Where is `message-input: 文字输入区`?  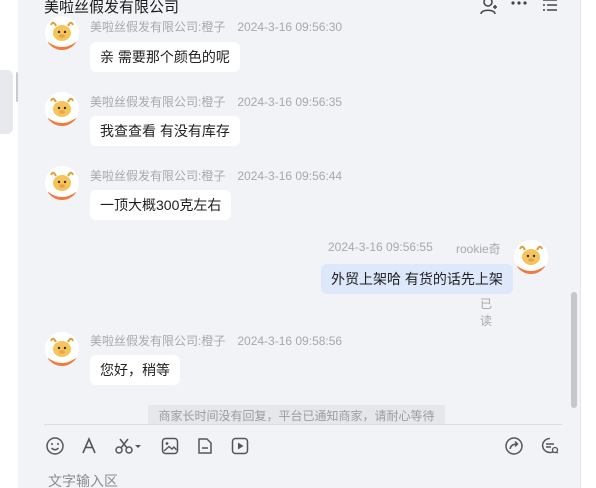 message-input: 文字输入区 is located at coordinates (83, 479).